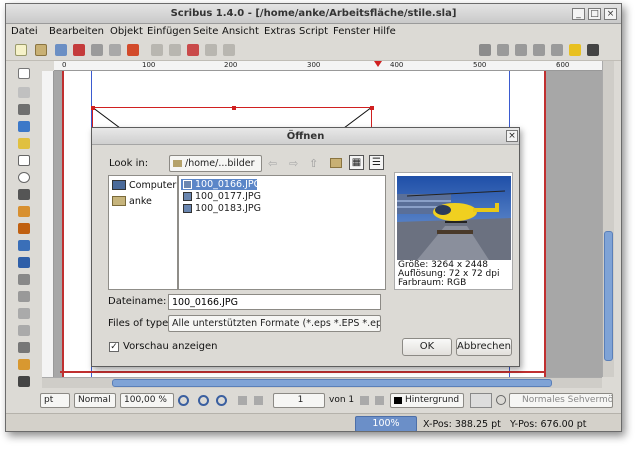 The width and height of the screenshot is (635, 455). I want to click on vertical-scroll-thumb, so click(608, 296).